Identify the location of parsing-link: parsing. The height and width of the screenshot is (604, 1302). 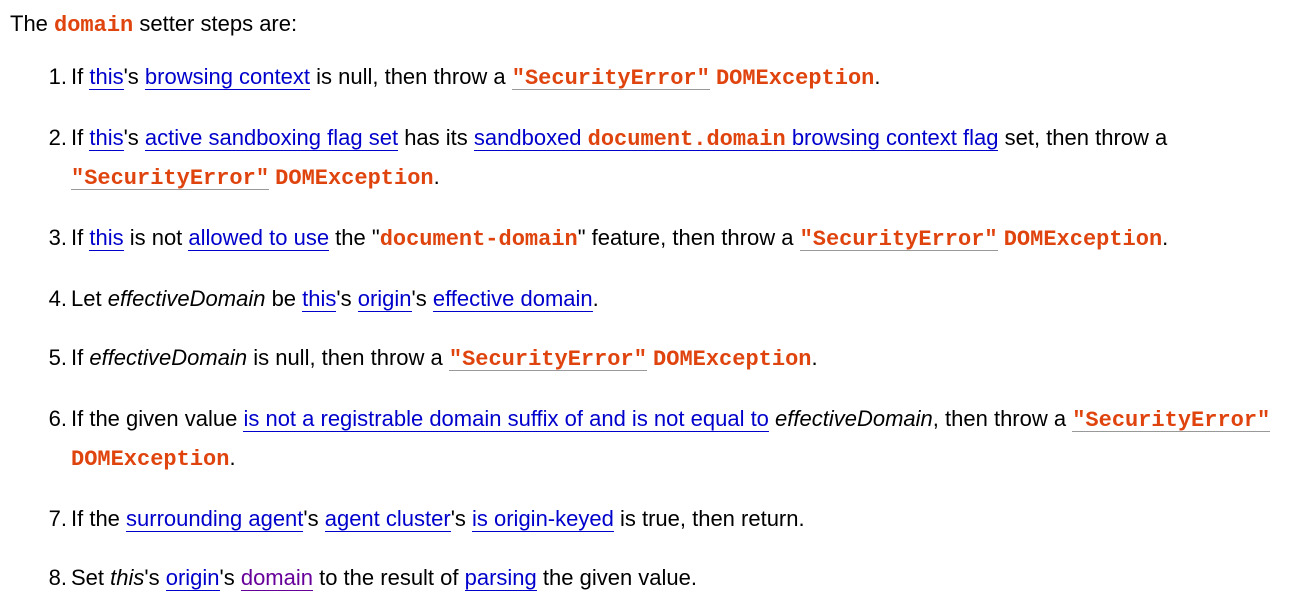
(500, 578).